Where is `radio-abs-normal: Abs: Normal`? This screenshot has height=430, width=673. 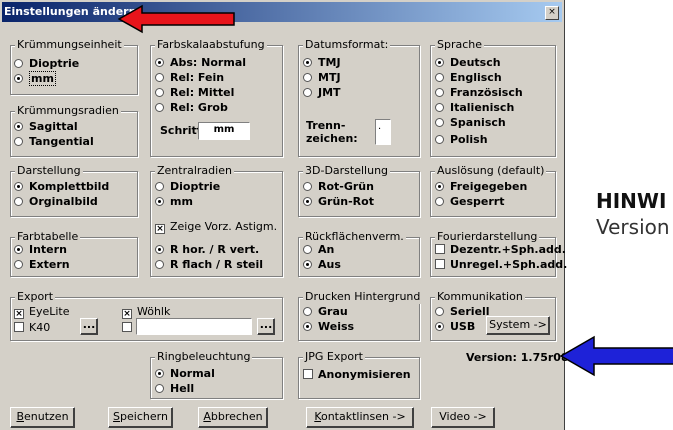
radio-abs-normal: Abs: Normal is located at coordinates (200, 63).